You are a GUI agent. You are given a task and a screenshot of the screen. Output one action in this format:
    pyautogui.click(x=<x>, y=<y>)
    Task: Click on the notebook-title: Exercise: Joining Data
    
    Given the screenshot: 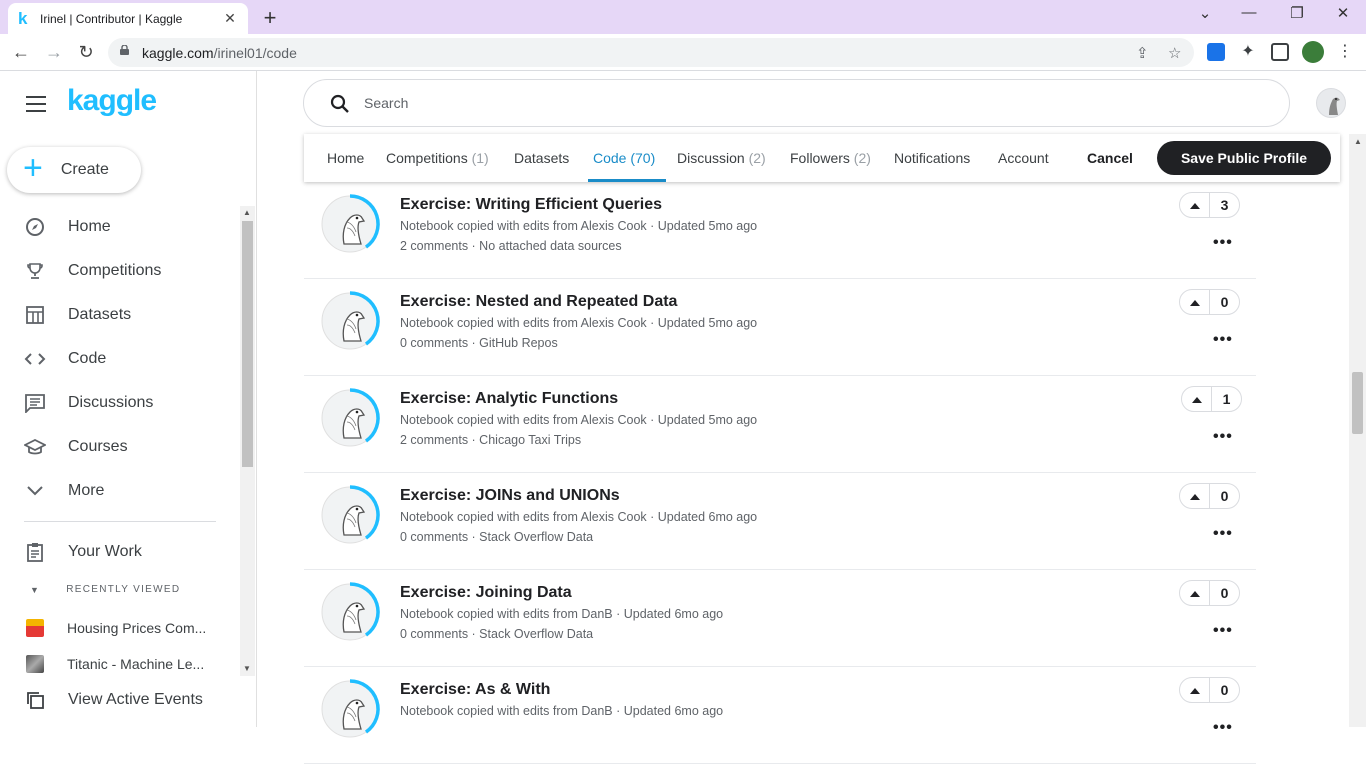 What is the action you would take?
    pyautogui.click(x=486, y=593)
    